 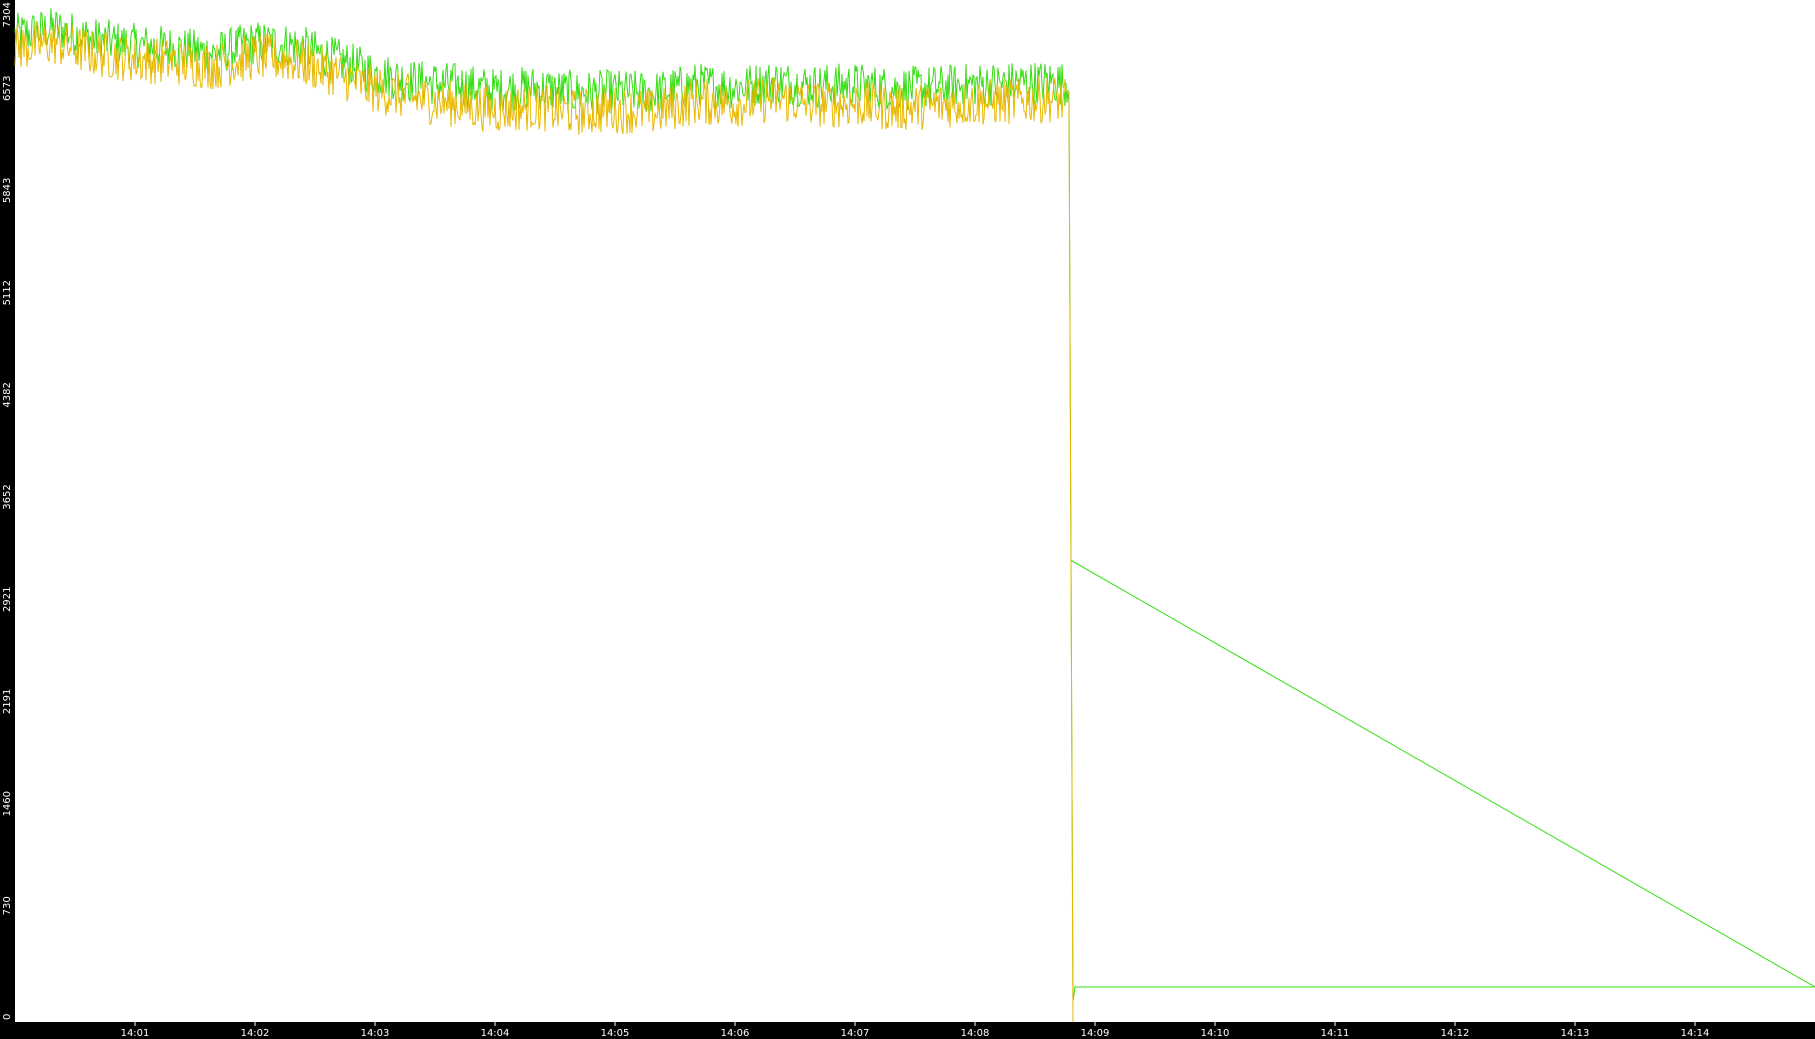 I want to click on x-tick-label: 14:09, so click(x=1095, y=1033).